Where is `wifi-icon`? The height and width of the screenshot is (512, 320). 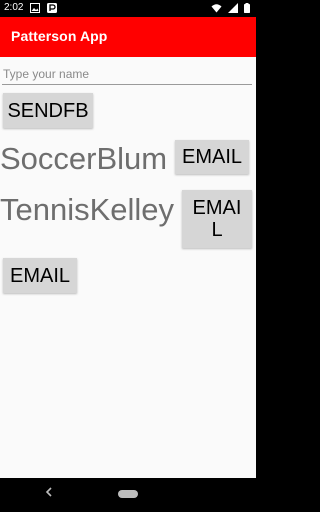
wifi-icon is located at coordinates (216, 9).